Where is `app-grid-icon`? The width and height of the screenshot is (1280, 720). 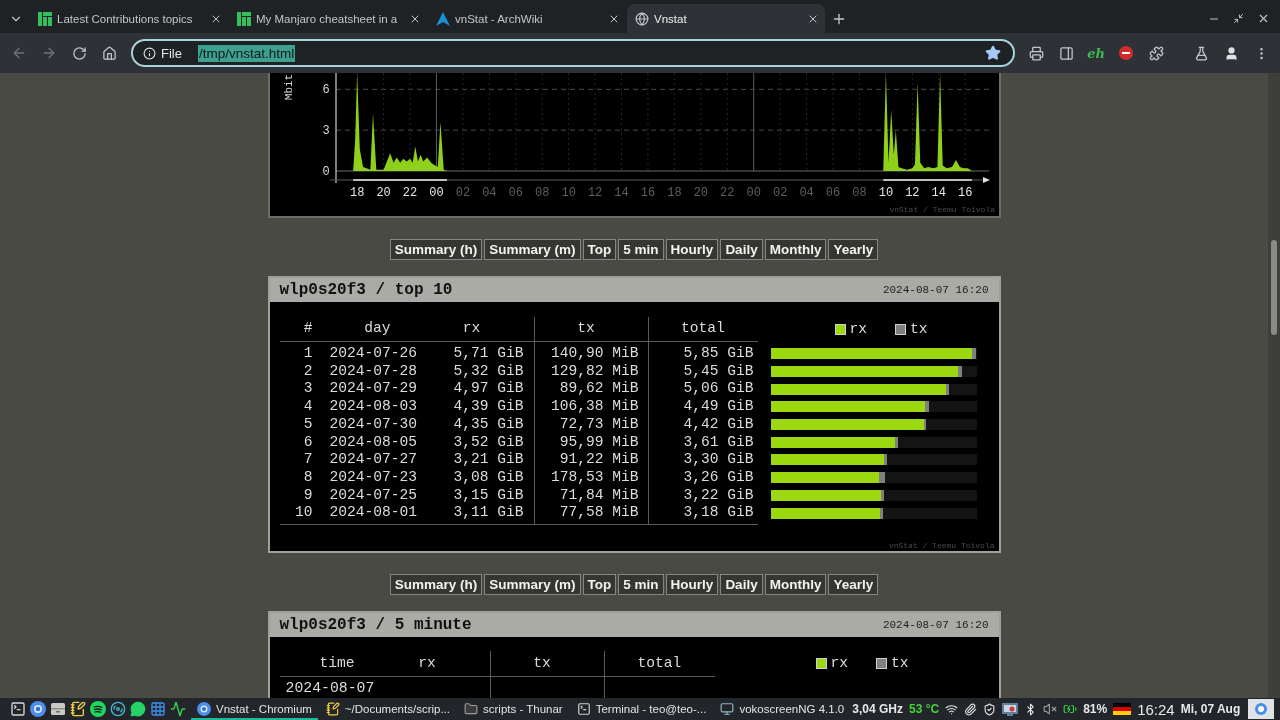 app-grid-icon is located at coordinates (158, 709).